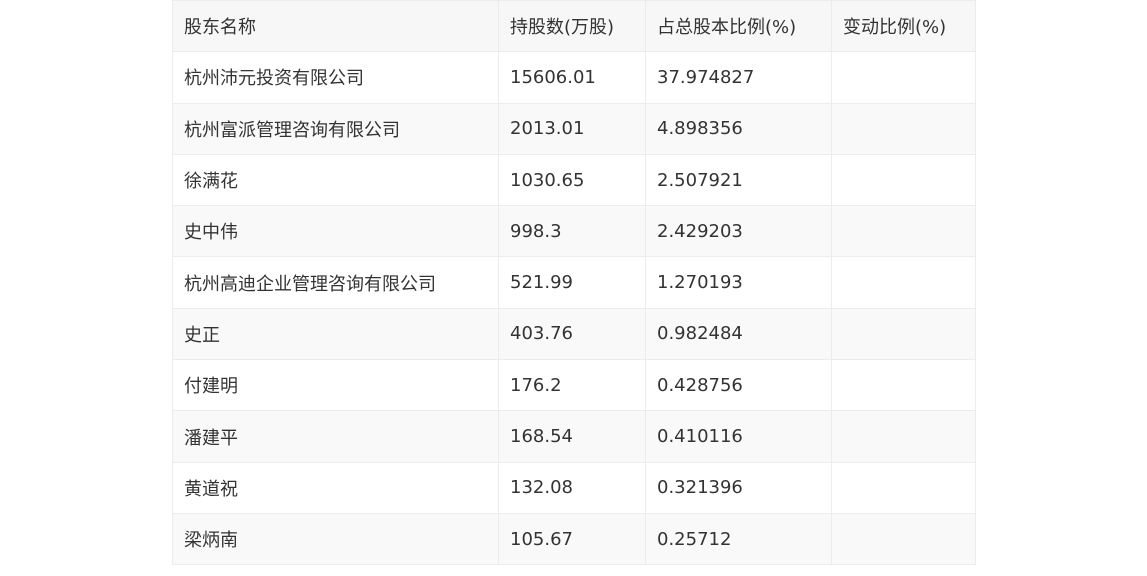 The image size is (1147, 576). I want to click on table-header: 股东名称 持股数(万股) 占总股本比例(%) 变动比例(%), so click(574, 26).